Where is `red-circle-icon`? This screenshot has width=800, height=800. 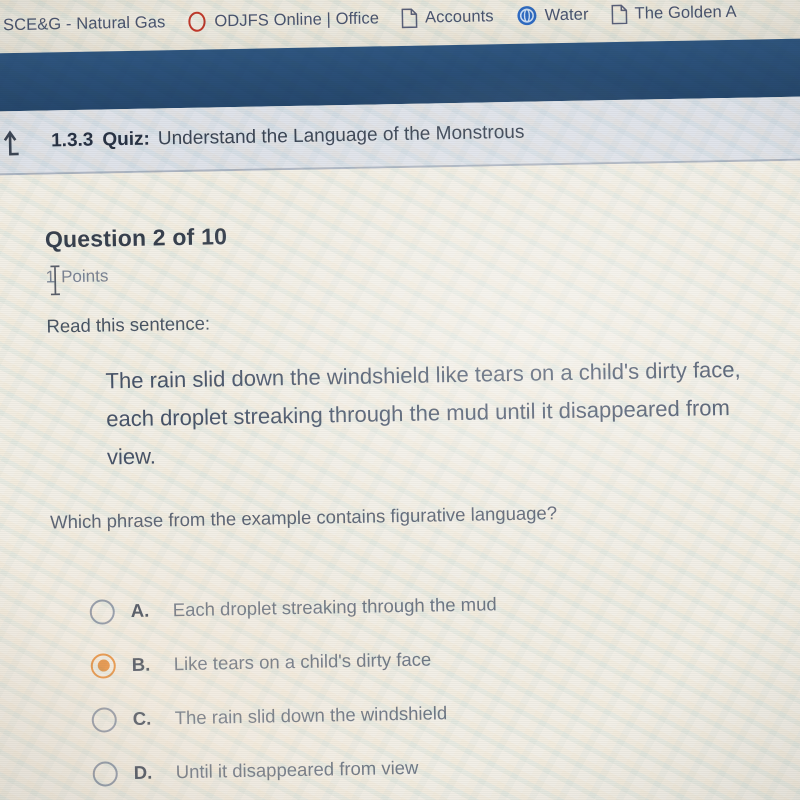
red-circle-icon is located at coordinates (197, 21).